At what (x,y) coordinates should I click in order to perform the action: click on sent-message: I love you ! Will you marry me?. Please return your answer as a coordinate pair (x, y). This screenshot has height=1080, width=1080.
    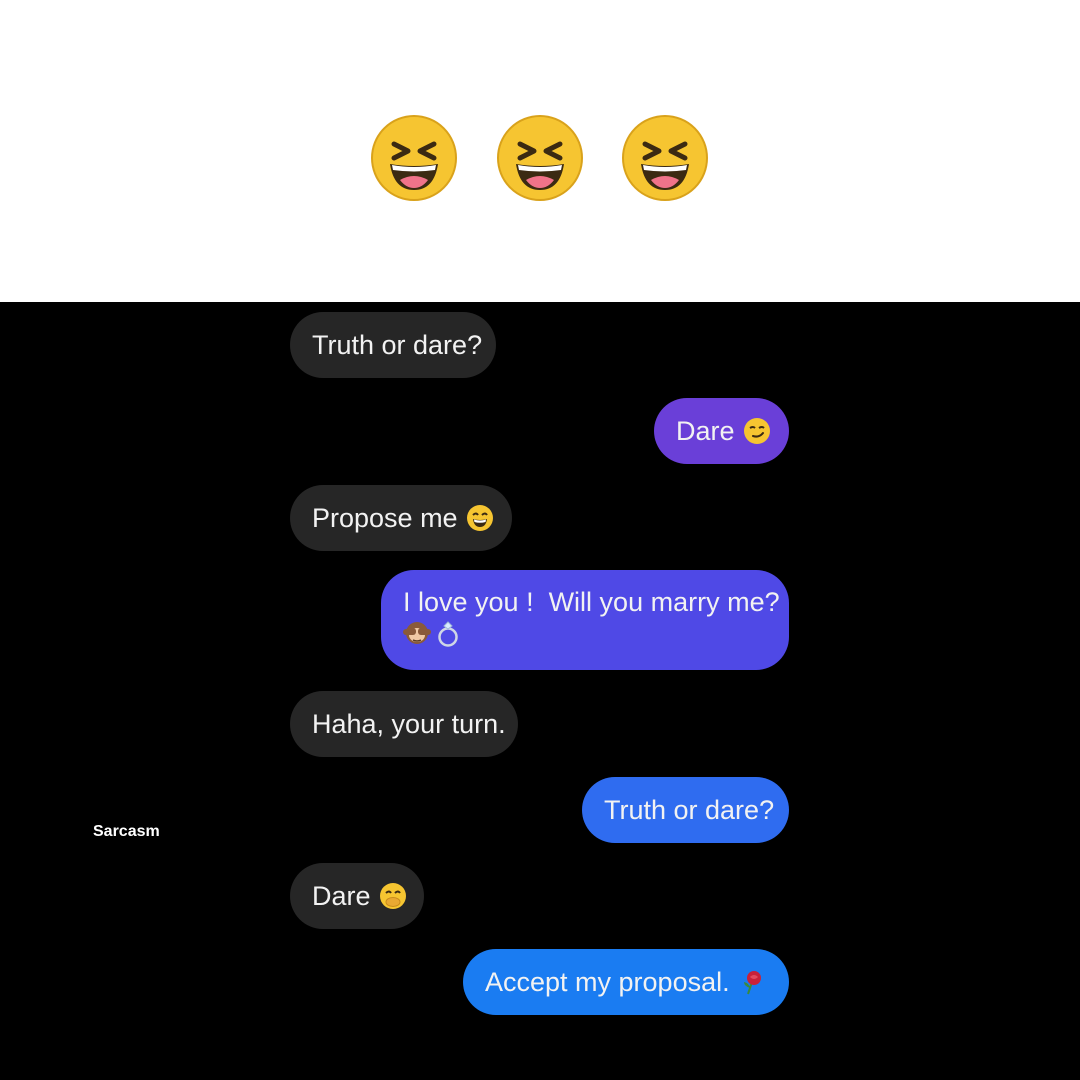
    Looking at the image, I should click on (585, 620).